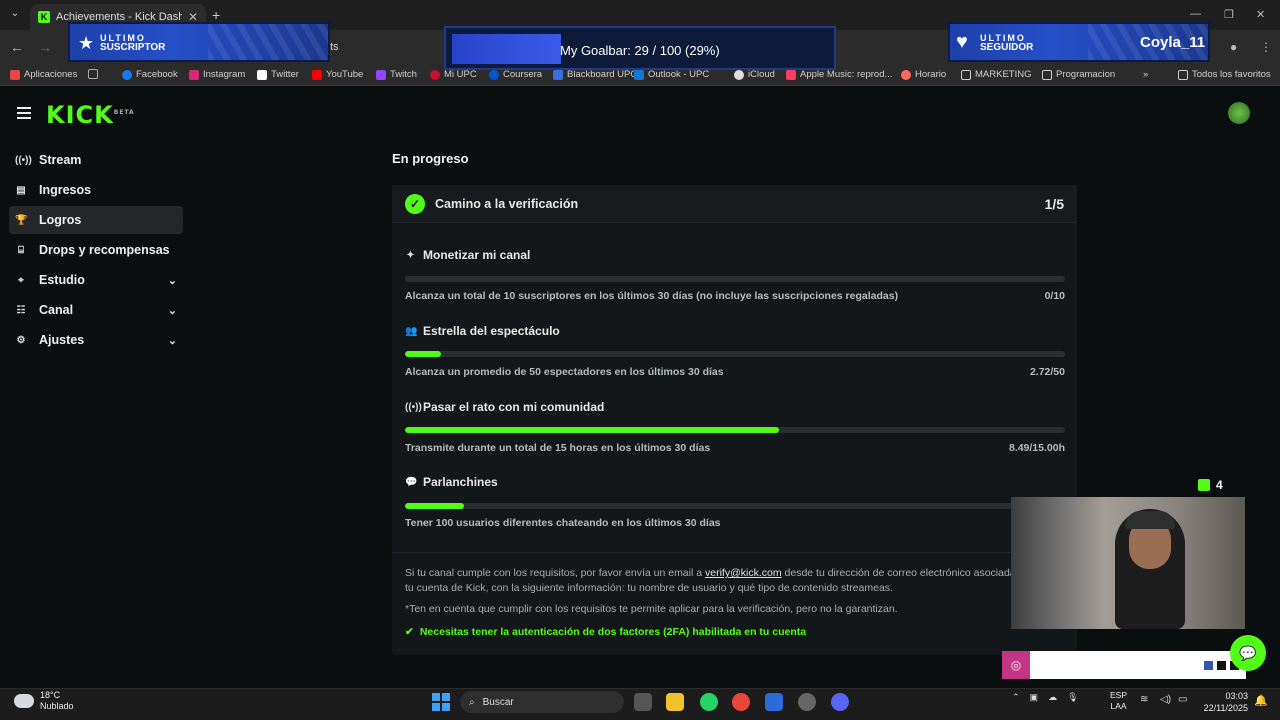 This screenshot has height=720, width=1280. Describe the element at coordinates (515, 74) in the screenshot. I see `bookmark-coursera: Coursera` at that location.